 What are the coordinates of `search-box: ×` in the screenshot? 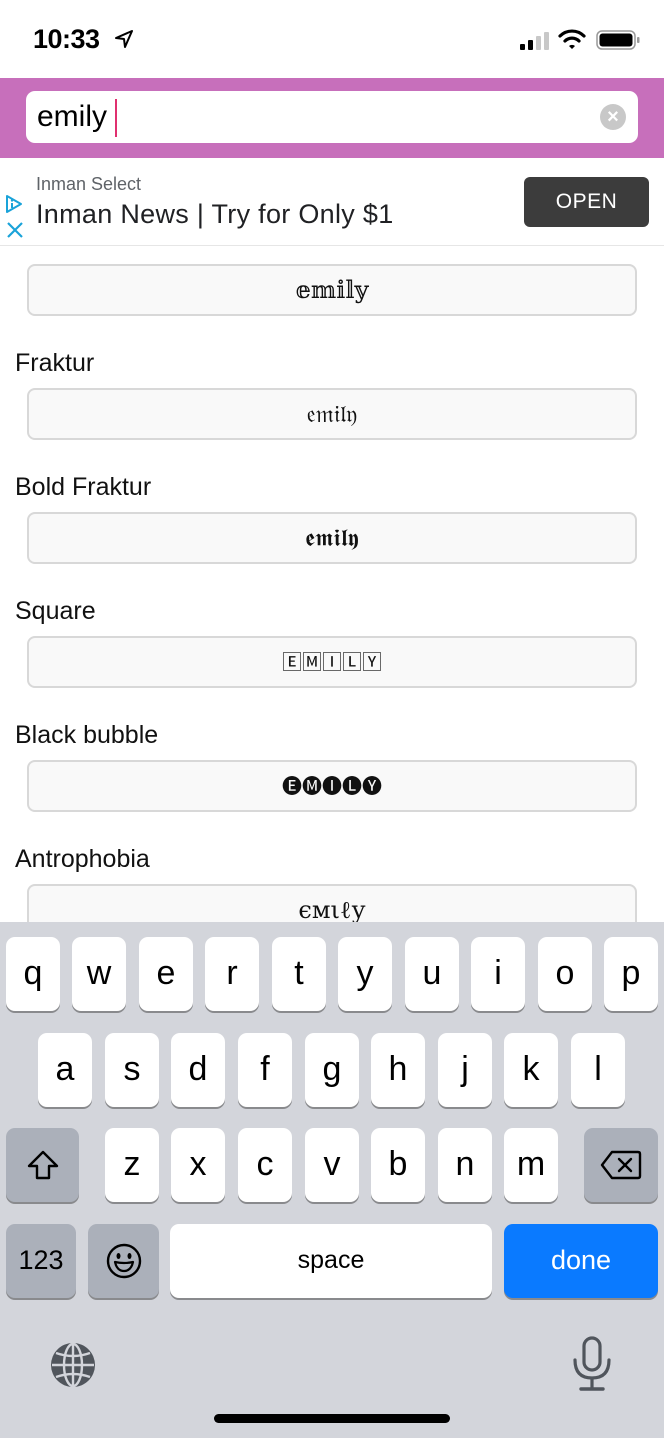 It's located at (332, 117).